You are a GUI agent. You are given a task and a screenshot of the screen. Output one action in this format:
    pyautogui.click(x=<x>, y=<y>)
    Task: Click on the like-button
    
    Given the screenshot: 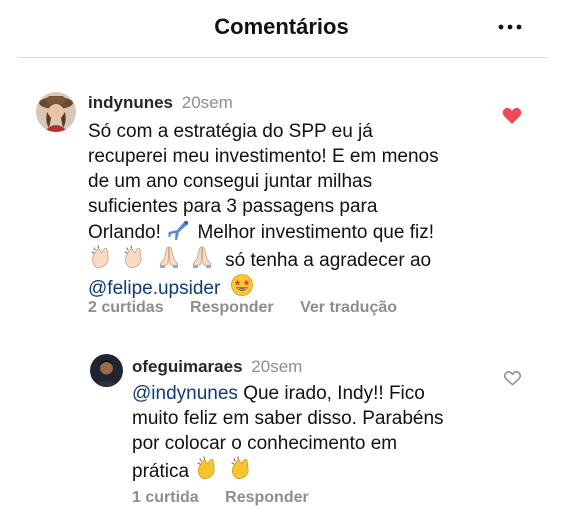 What is the action you would take?
    pyautogui.click(x=512, y=378)
    